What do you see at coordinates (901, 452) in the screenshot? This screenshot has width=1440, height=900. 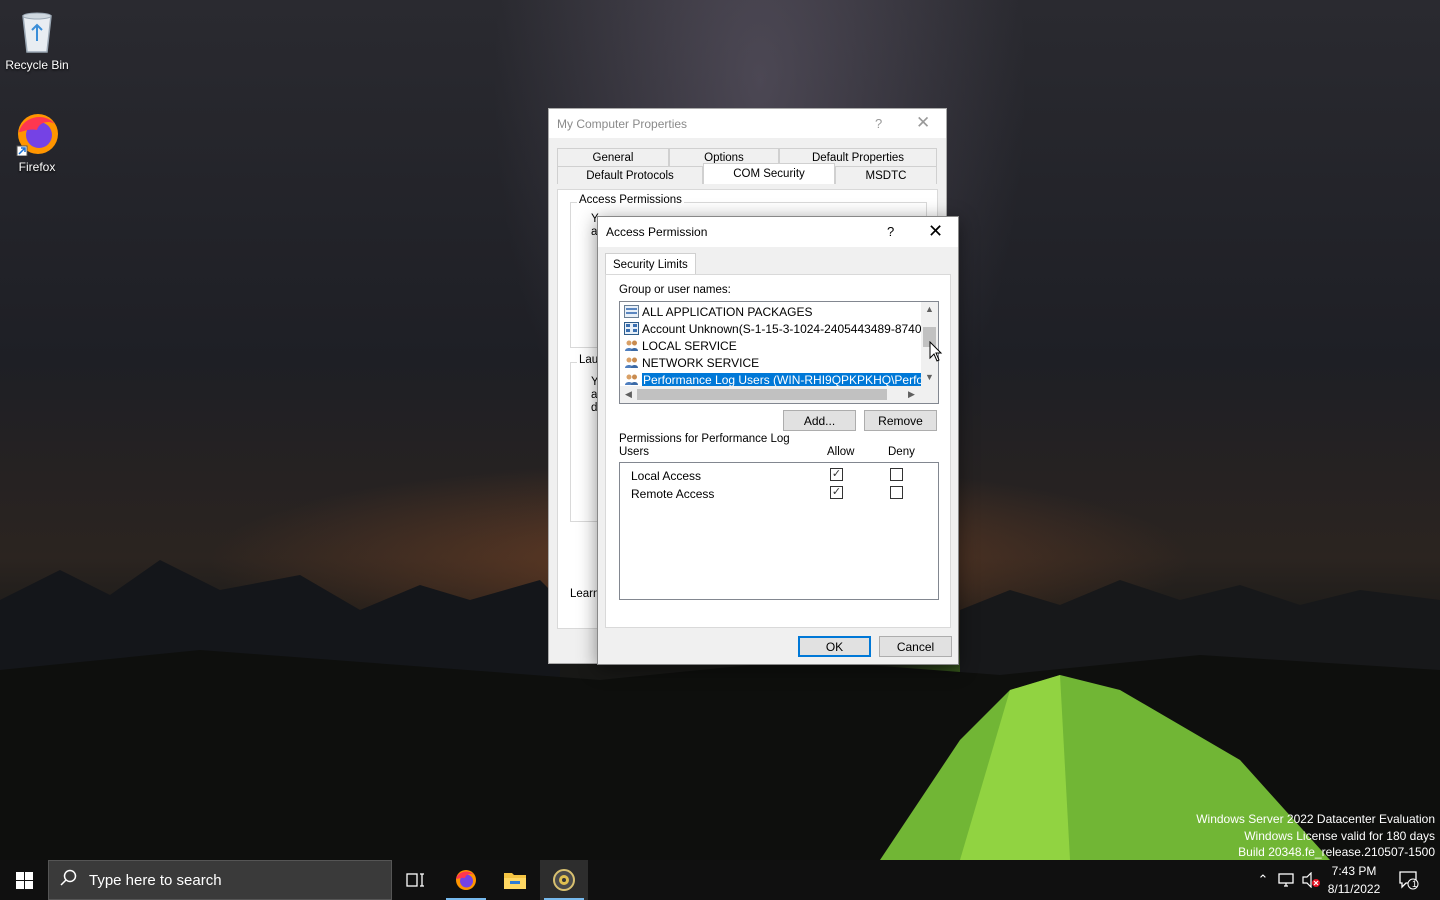 I see `deny-column-header: Deny` at bounding box center [901, 452].